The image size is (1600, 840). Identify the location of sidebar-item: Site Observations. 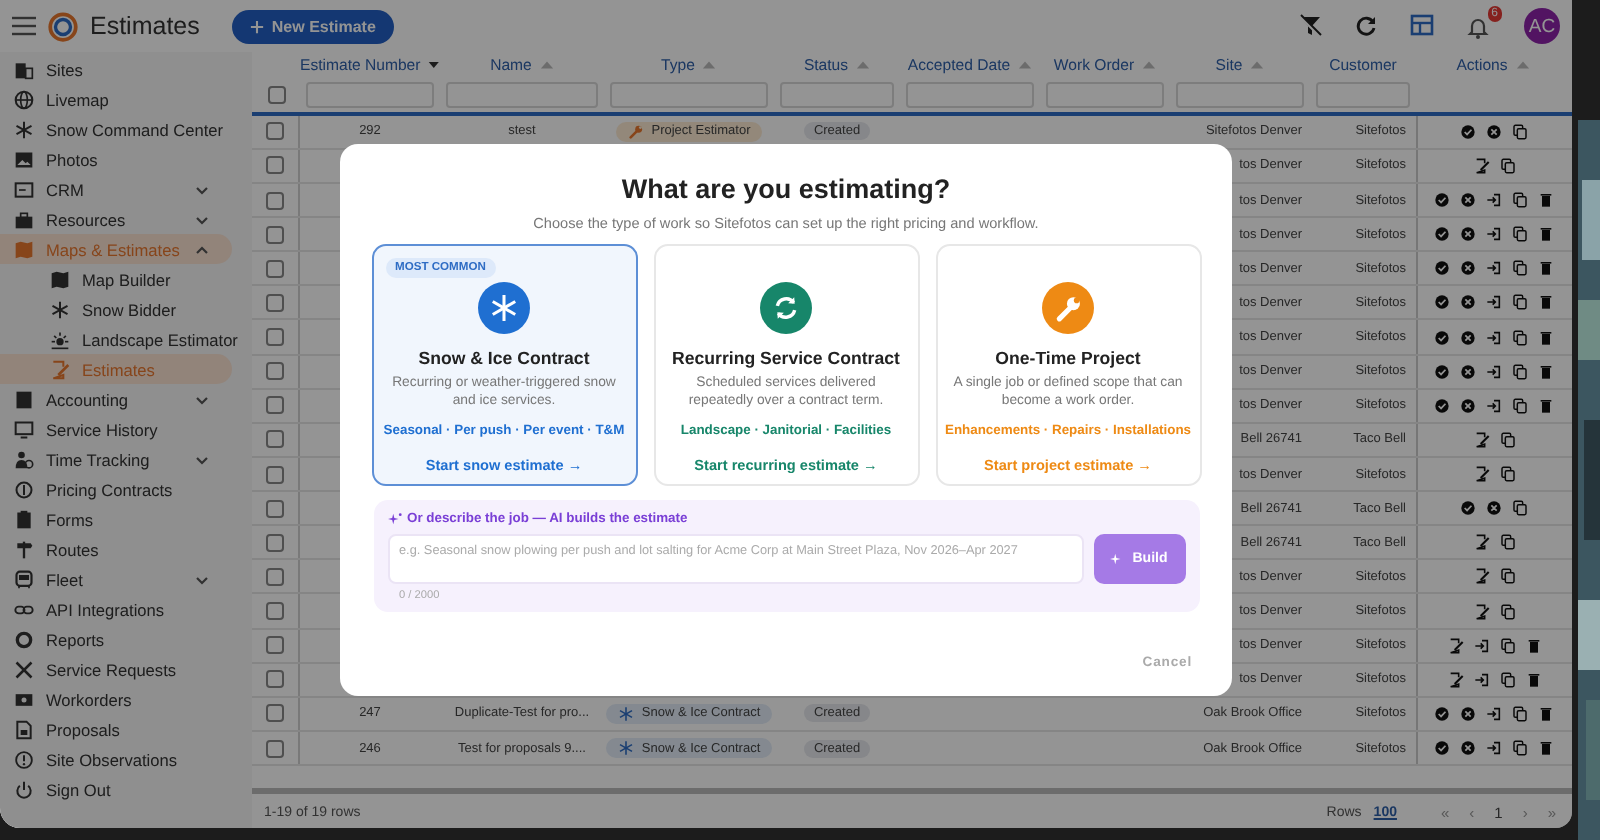
(116, 759).